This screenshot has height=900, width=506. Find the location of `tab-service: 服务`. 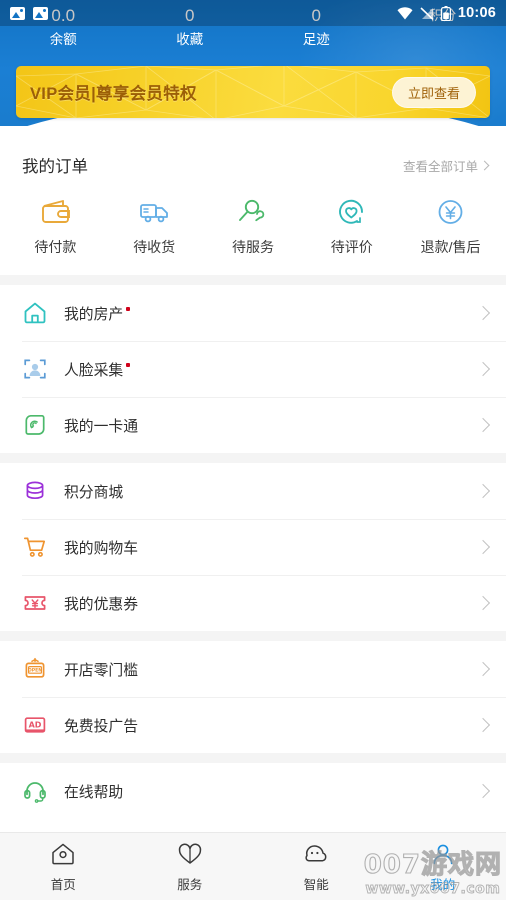

tab-service: 服务 is located at coordinates (190, 867).